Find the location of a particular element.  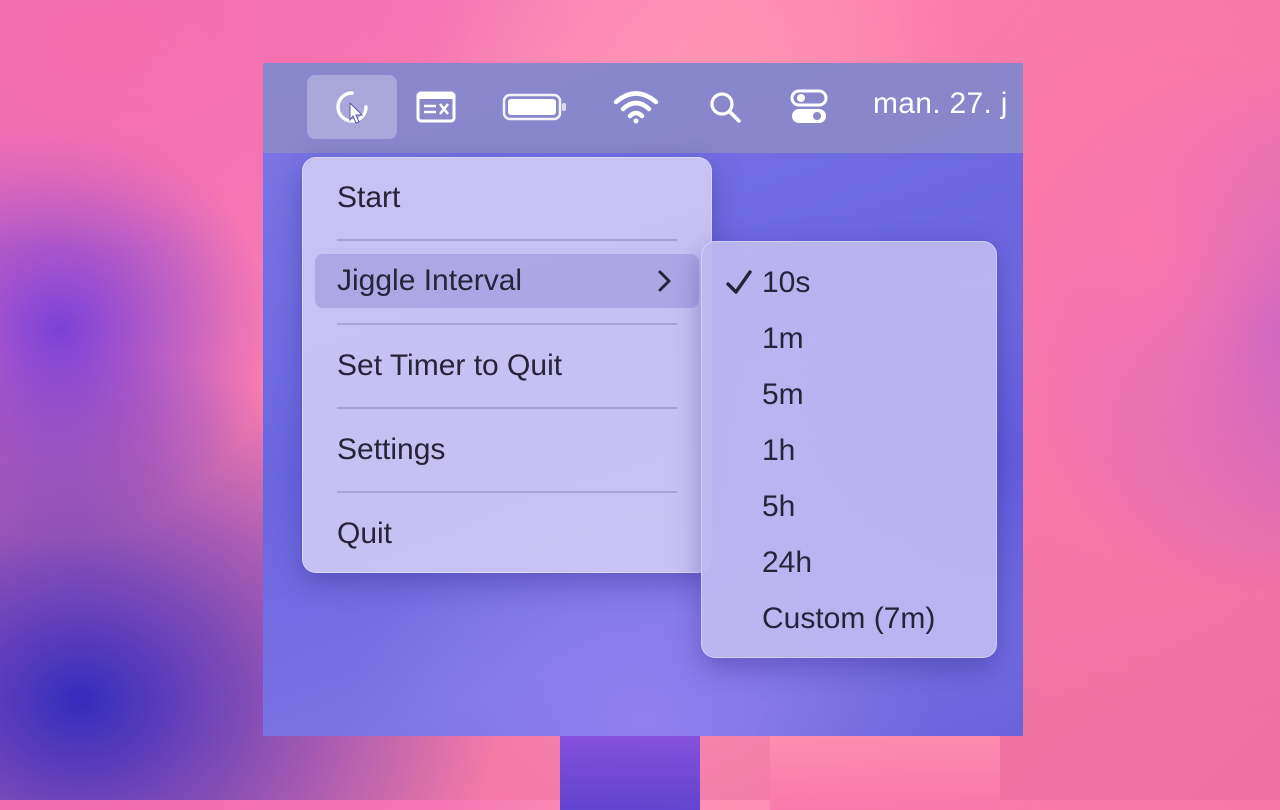

screen-capture-icon is located at coordinates (436, 107).